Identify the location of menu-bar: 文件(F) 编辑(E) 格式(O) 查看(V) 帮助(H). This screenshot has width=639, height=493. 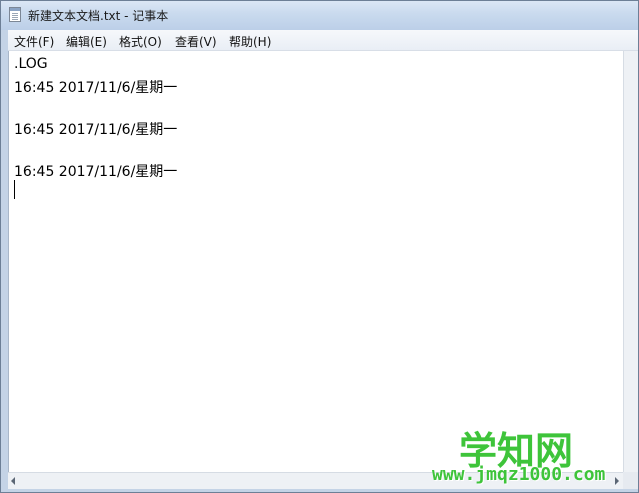
(323, 40).